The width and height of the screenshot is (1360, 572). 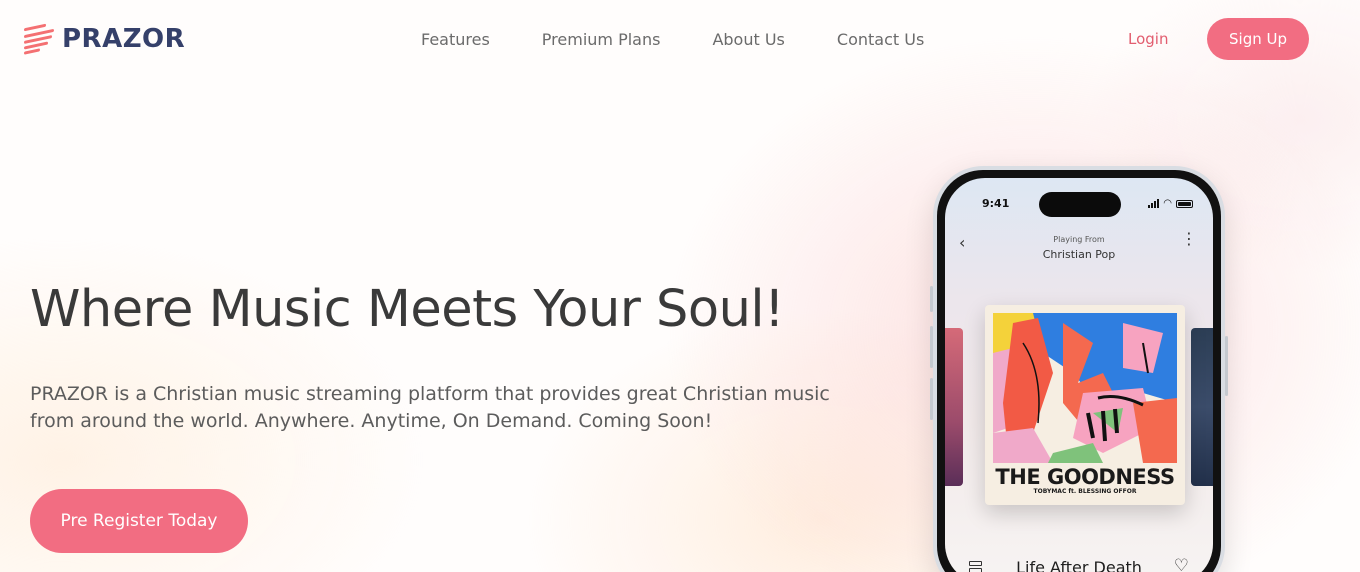 What do you see at coordinates (139, 521) in the screenshot?
I see `pre-register-button: Pre Register Today` at bounding box center [139, 521].